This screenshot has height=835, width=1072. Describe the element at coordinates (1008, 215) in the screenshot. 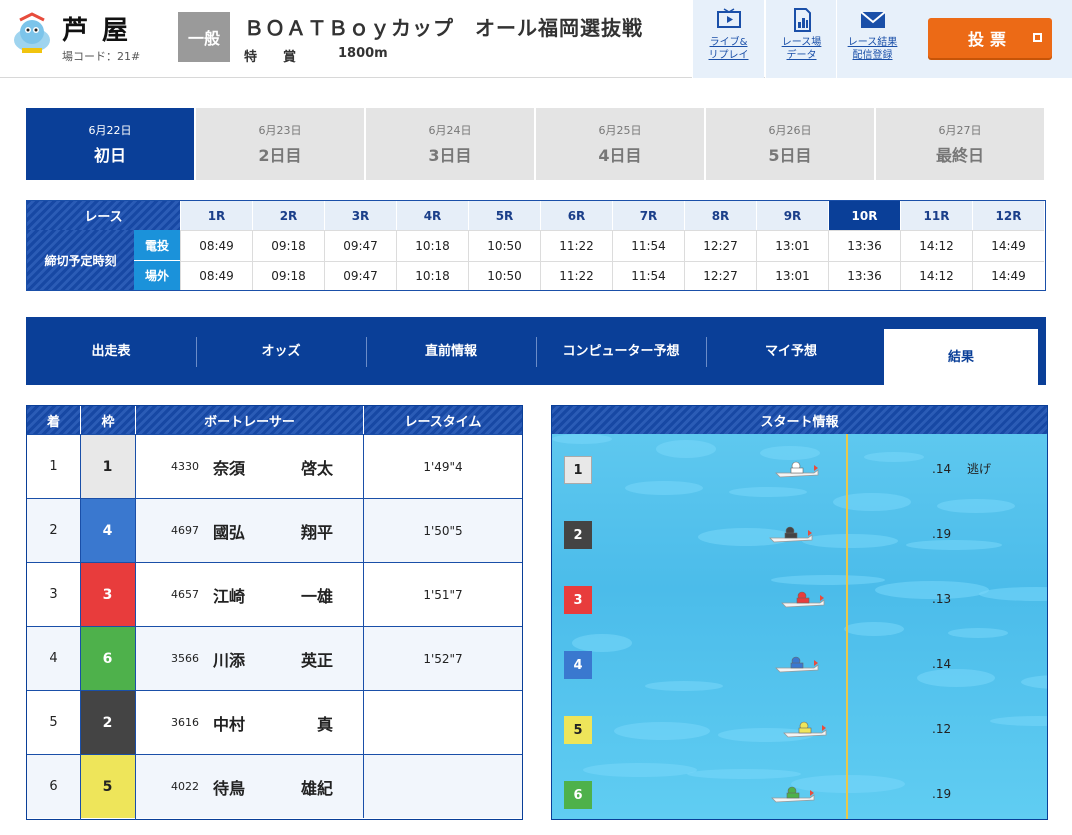

I see `race-tab-12R: 12R` at that location.